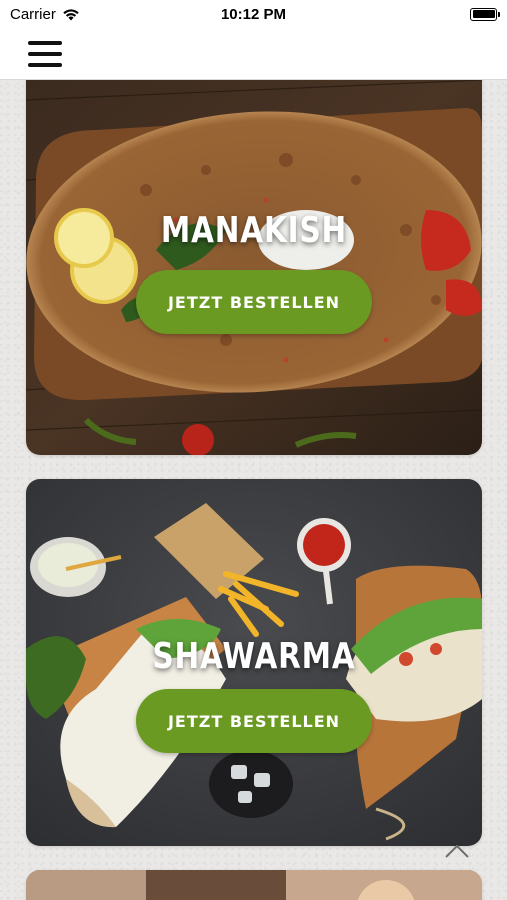 This screenshot has height=900, width=507. I want to click on battery-icon, so click(485, 14).